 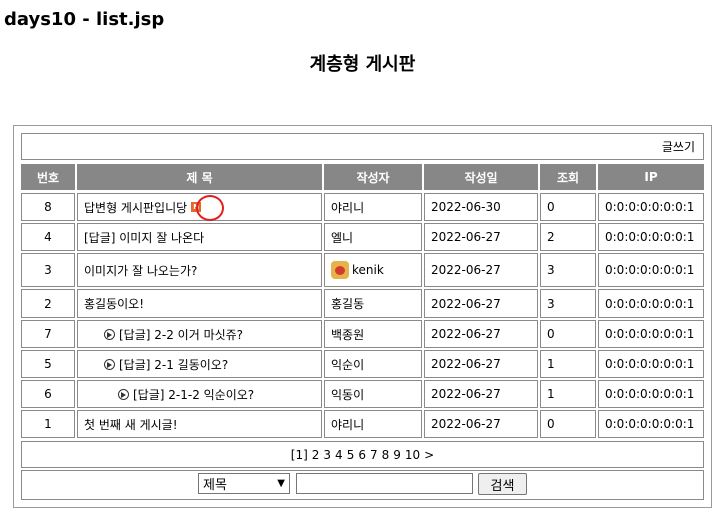 I want to click on post-title-link: 답변형 게시판입니당, so click(x=135, y=207).